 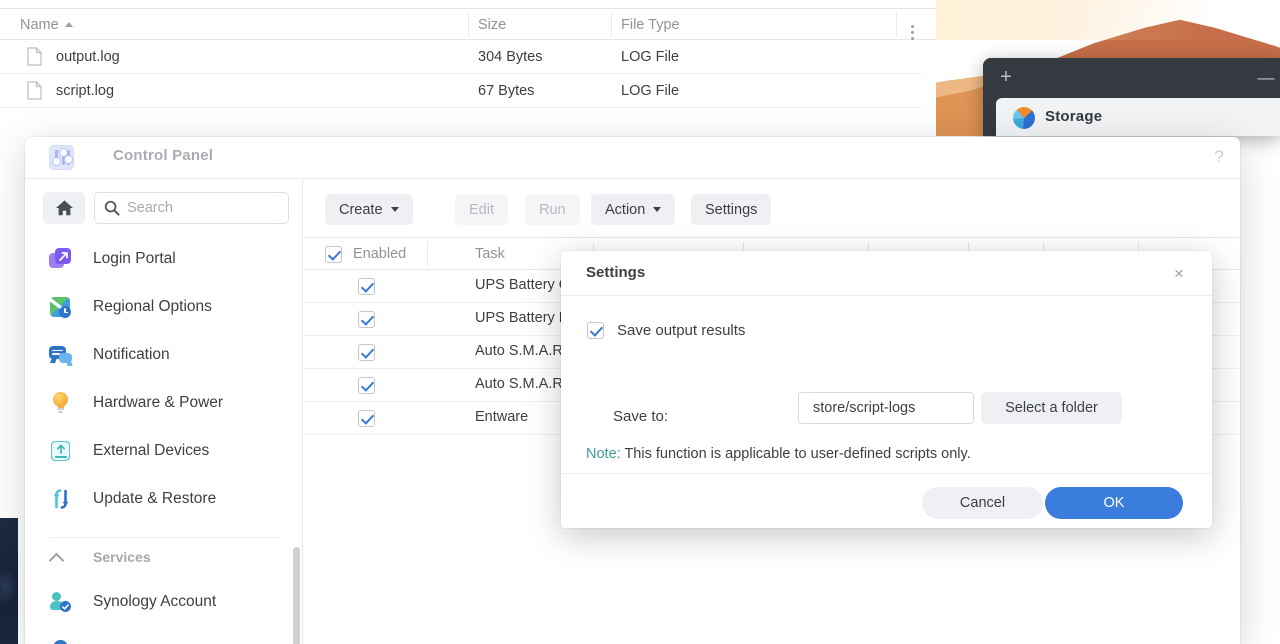 I want to click on run-button-label: Run, so click(x=552, y=209).